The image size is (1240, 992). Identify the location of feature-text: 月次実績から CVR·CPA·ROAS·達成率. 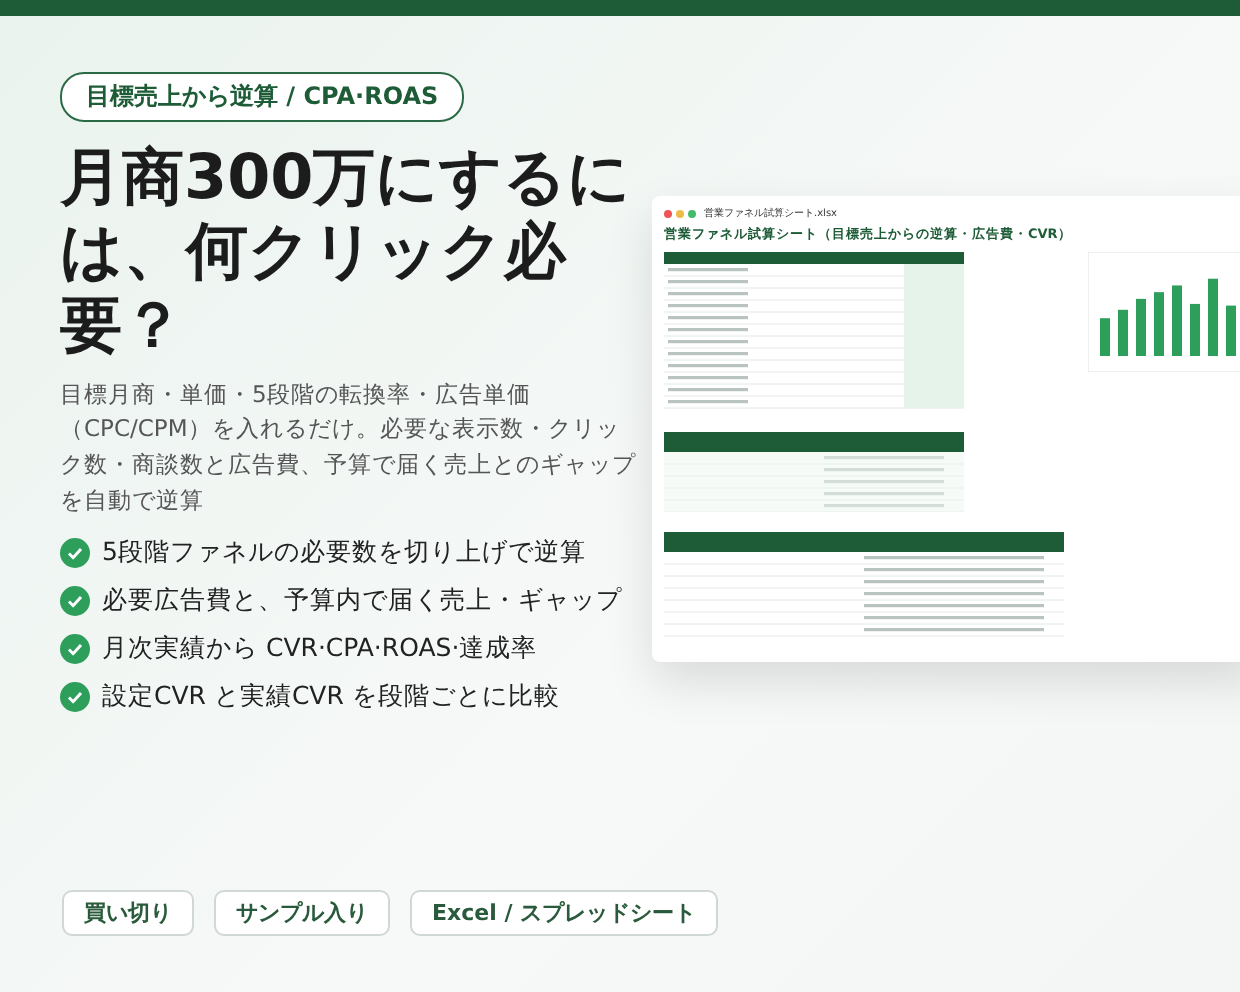
(320, 648).